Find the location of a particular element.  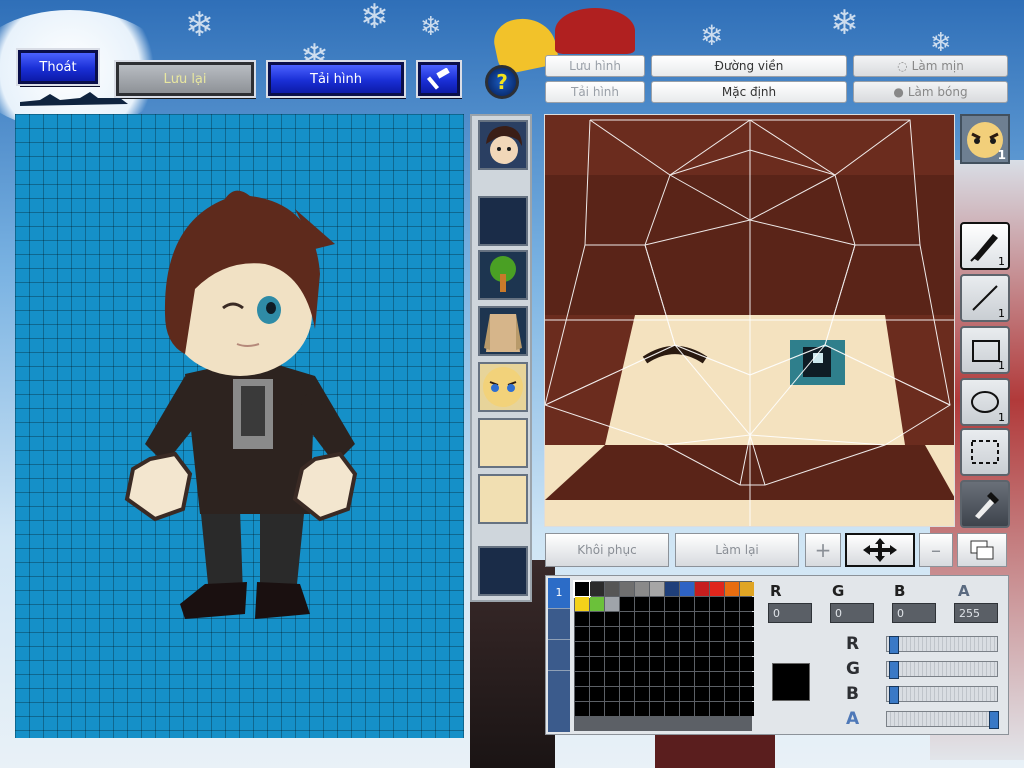

channel-value-a: 255 is located at coordinates (976, 613).